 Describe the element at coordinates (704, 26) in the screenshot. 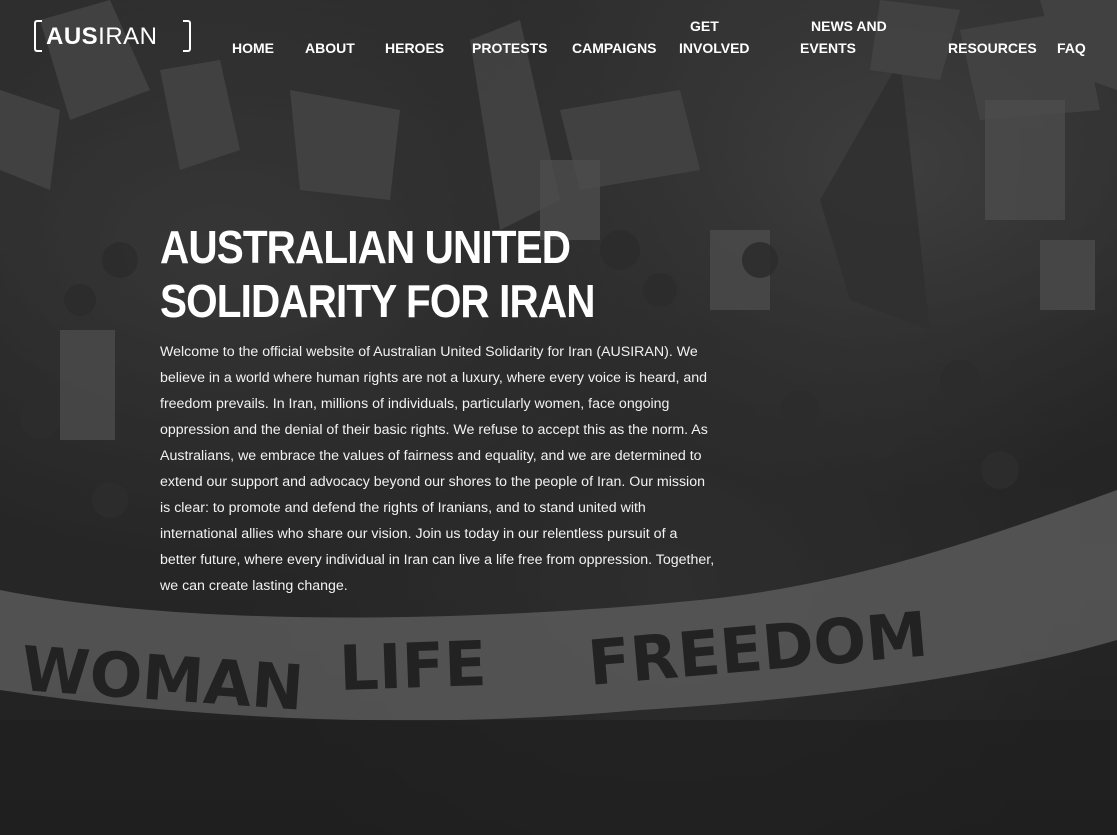

I see `nav-get-involved-line1: GET` at that location.